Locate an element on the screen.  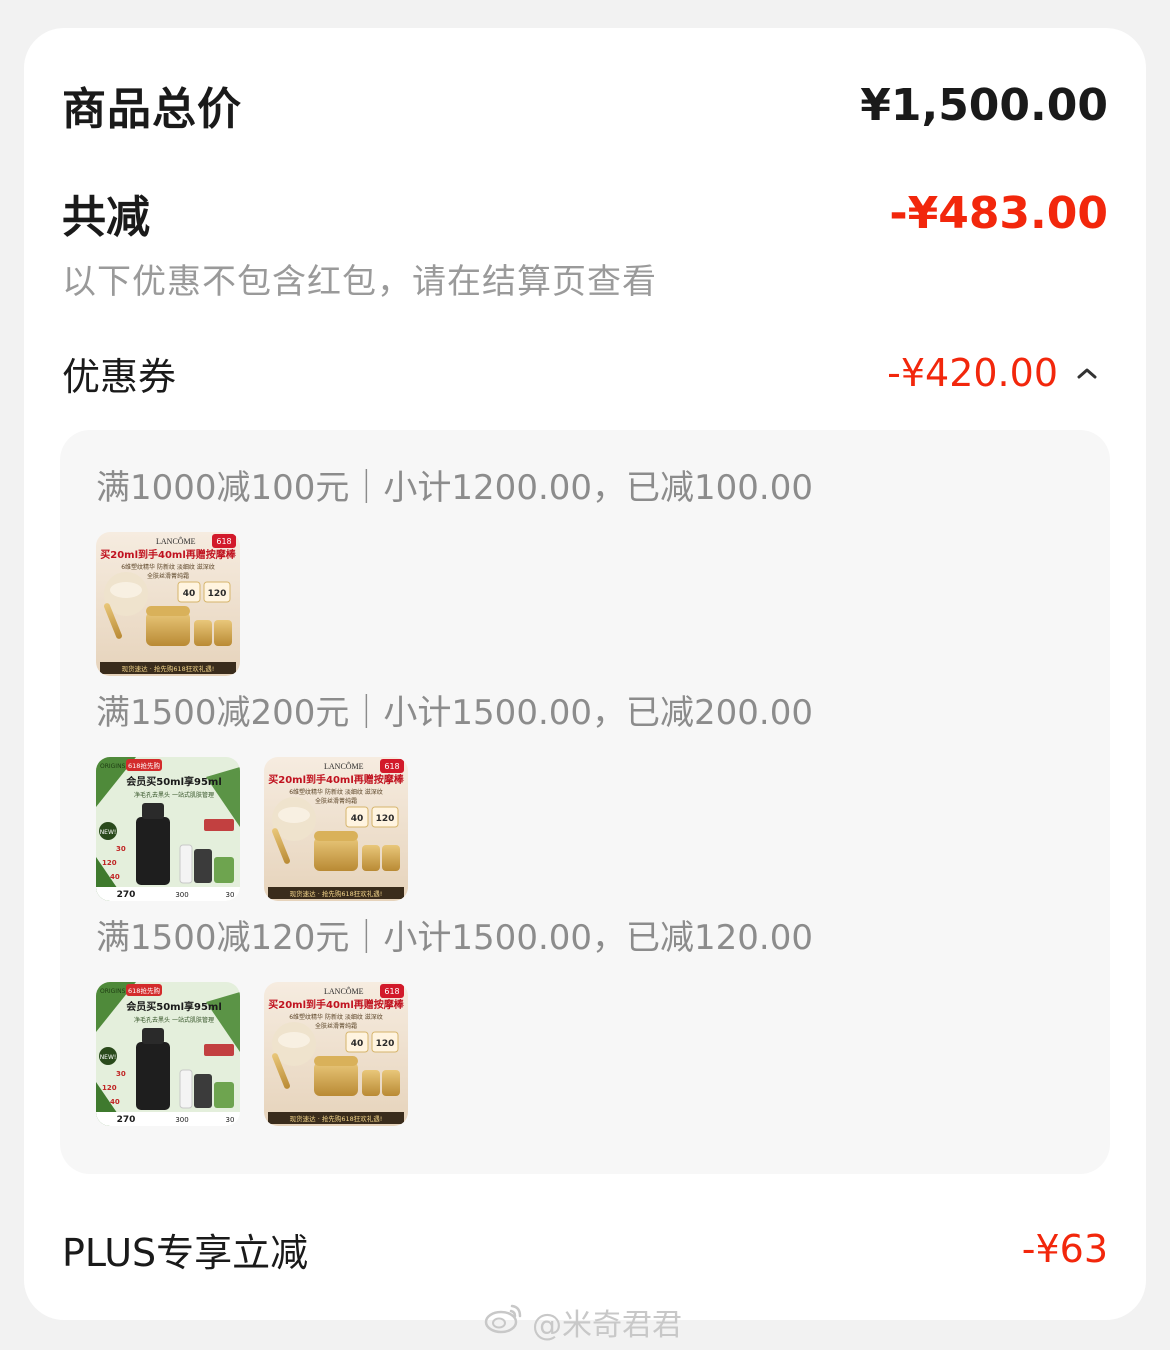
coupon-group-title: 满1500减120元｜小计1500.00，已减120.00 is located at coordinates (454, 938).